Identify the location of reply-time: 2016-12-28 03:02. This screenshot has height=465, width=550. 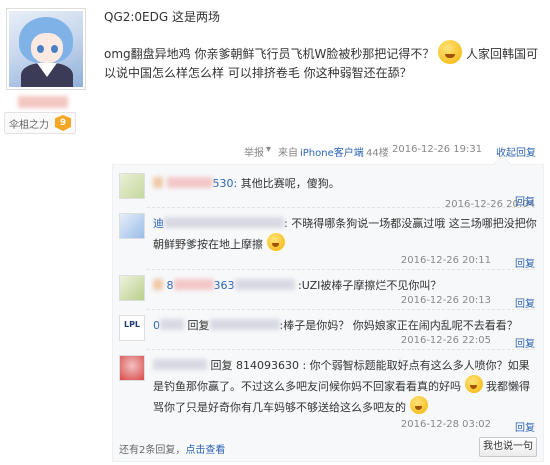
(445, 424).